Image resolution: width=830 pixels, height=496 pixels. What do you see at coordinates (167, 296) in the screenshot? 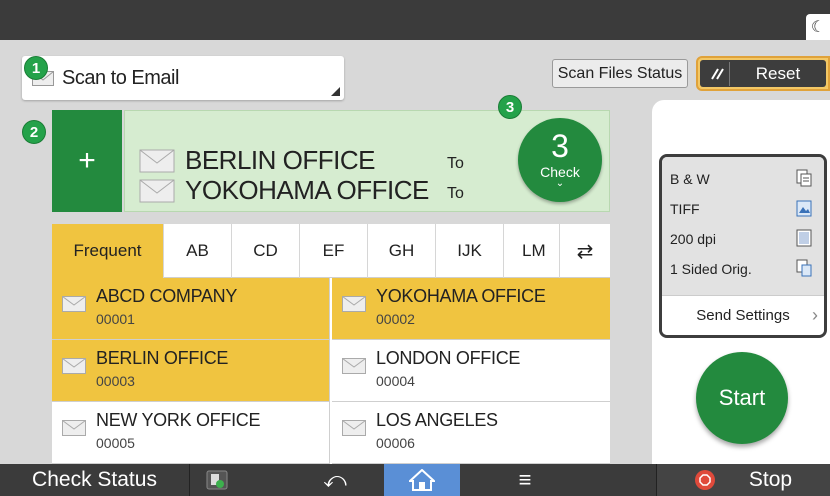
I see `entry-name: ABCD COMPANY` at bounding box center [167, 296].